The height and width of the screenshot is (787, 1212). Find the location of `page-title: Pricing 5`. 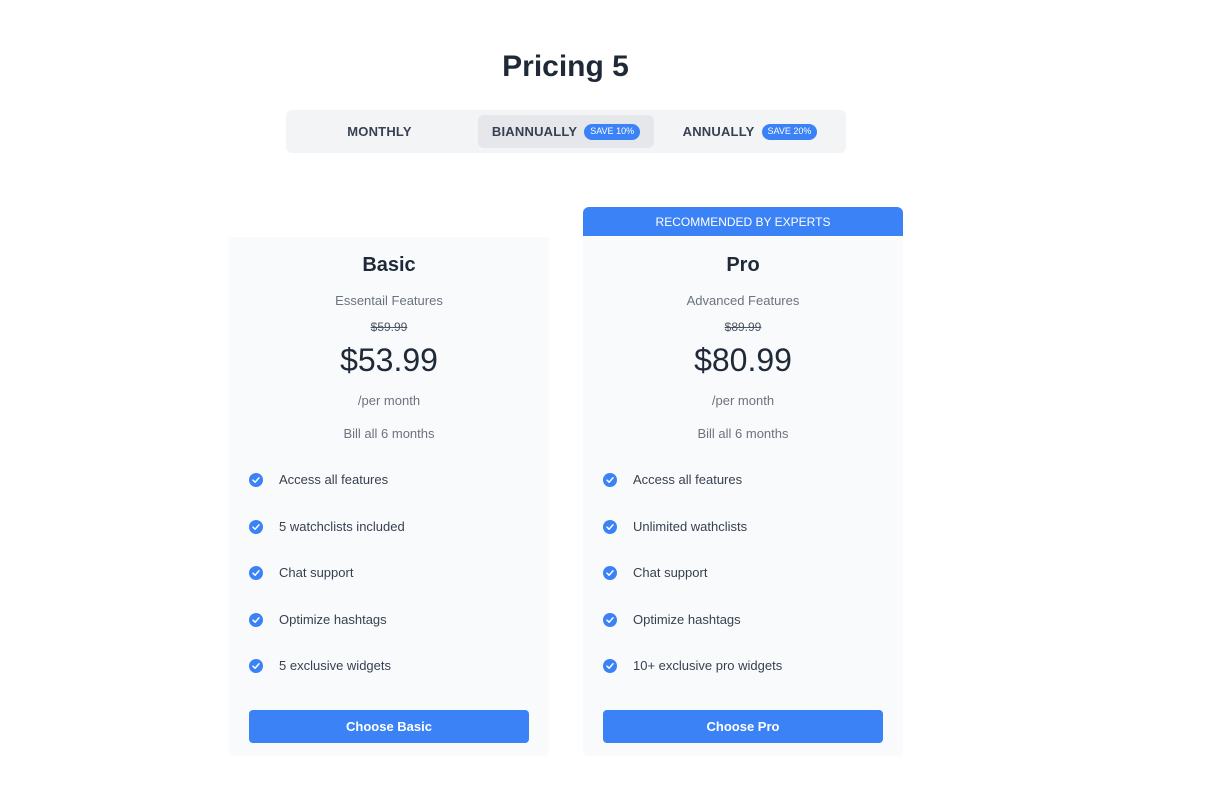

page-title: Pricing 5 is located at coordinates (565, 66).